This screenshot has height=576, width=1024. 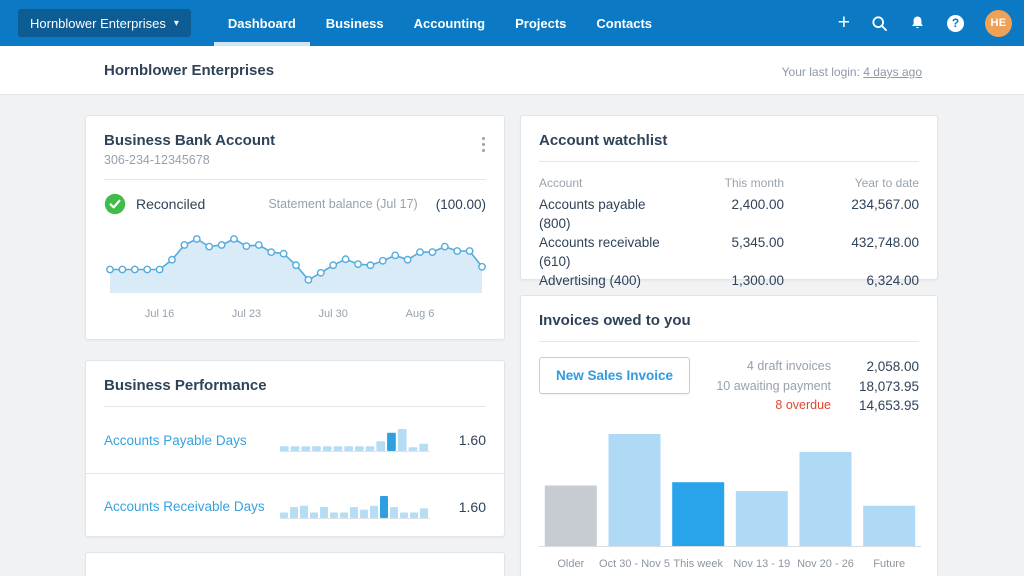 What do you see at coordinates (192, 506) in the screenshot?
I see `accounts-receivable-days-link: Accounts Receivable Days` at bounding box center [192, 506].